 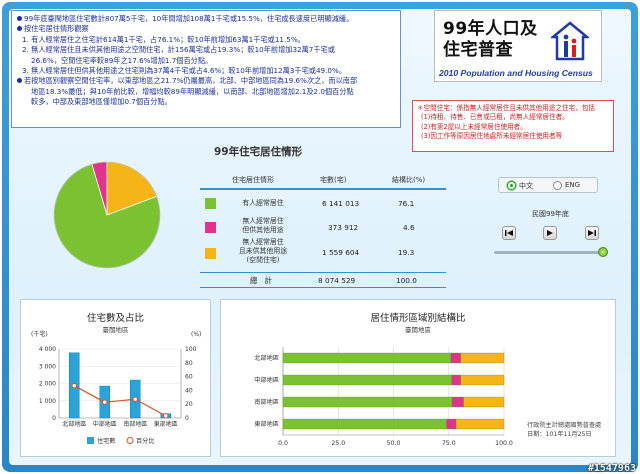 I want to click on x-tick-label: 25.0, so click(x=338, y=443).